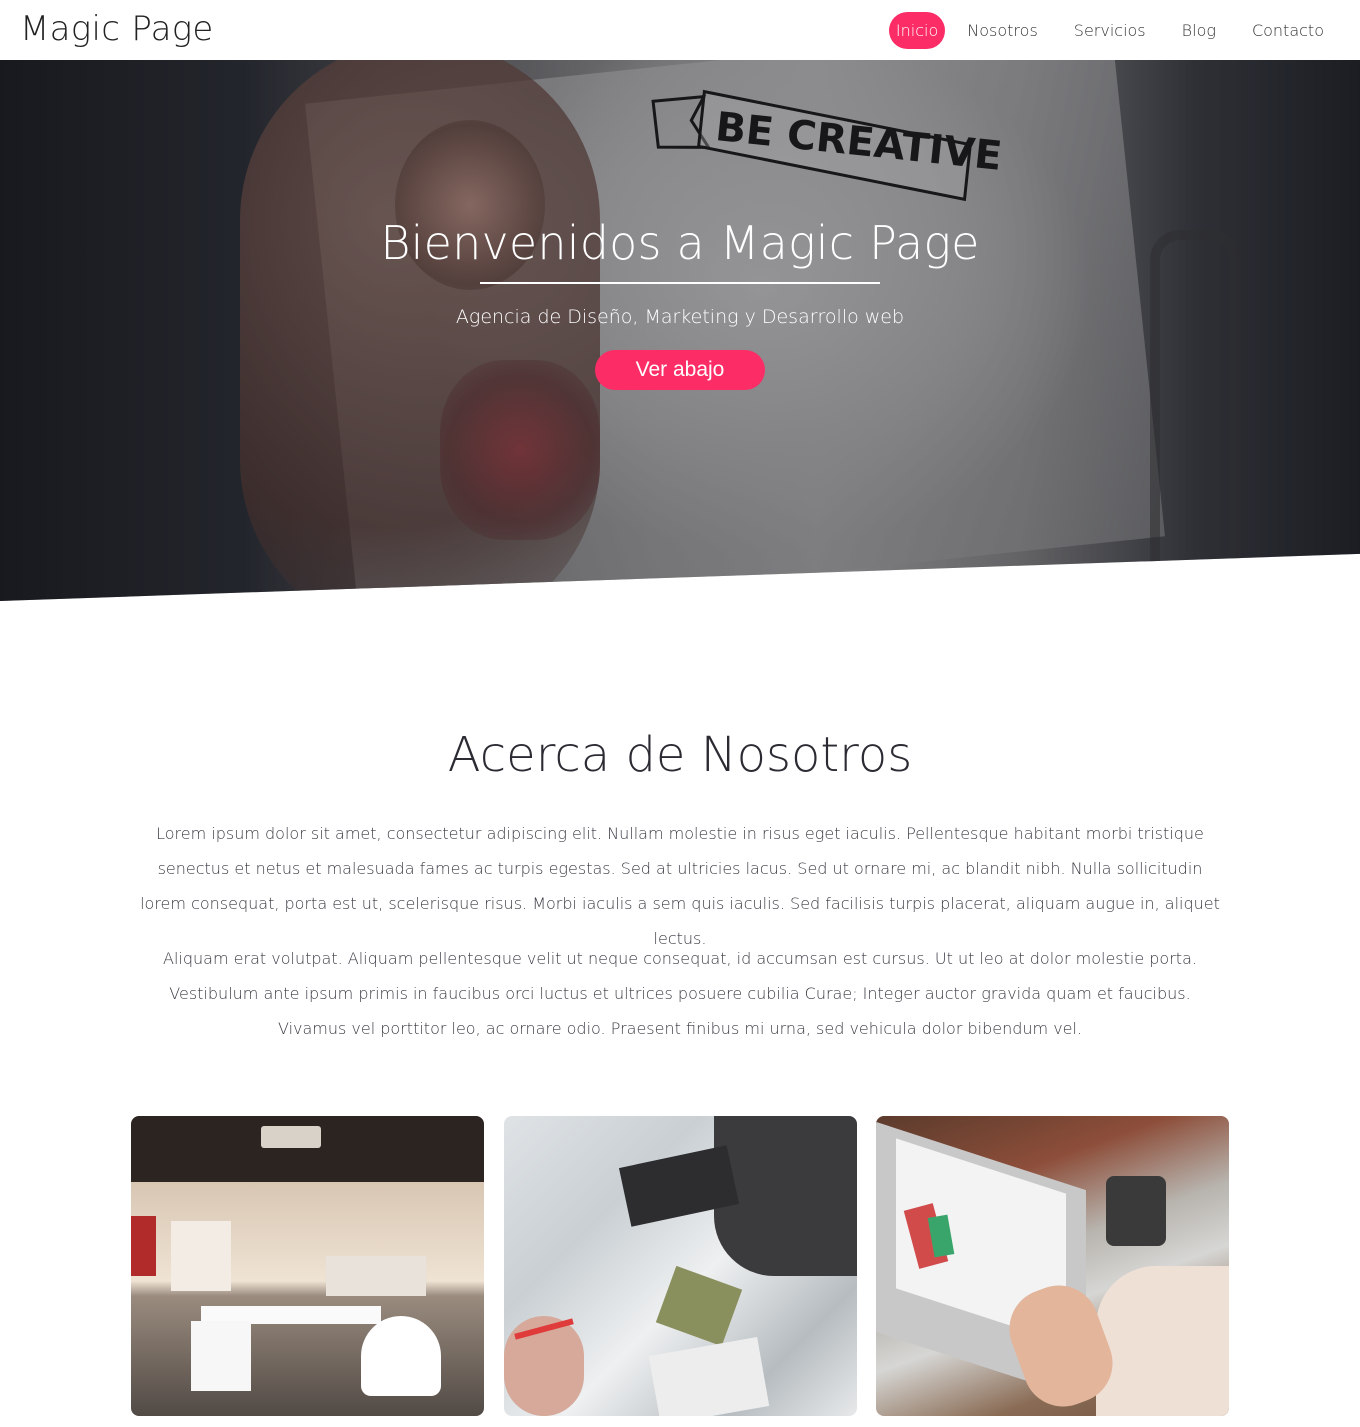 The width and height of the screenshot is (1360, 1427). What do you see at coordinates (1052, 1266) in the screenshot?
I see `laptop-photo` at bounding box center [1052, 1266].